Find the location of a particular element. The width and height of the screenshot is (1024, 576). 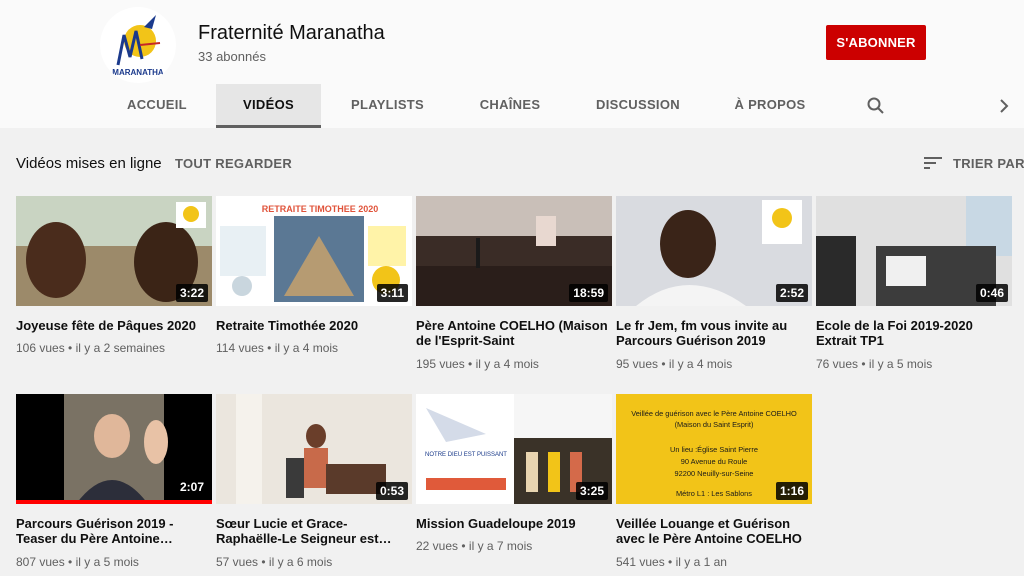

video-views: 807 vues is located at coordinates (40, 562).